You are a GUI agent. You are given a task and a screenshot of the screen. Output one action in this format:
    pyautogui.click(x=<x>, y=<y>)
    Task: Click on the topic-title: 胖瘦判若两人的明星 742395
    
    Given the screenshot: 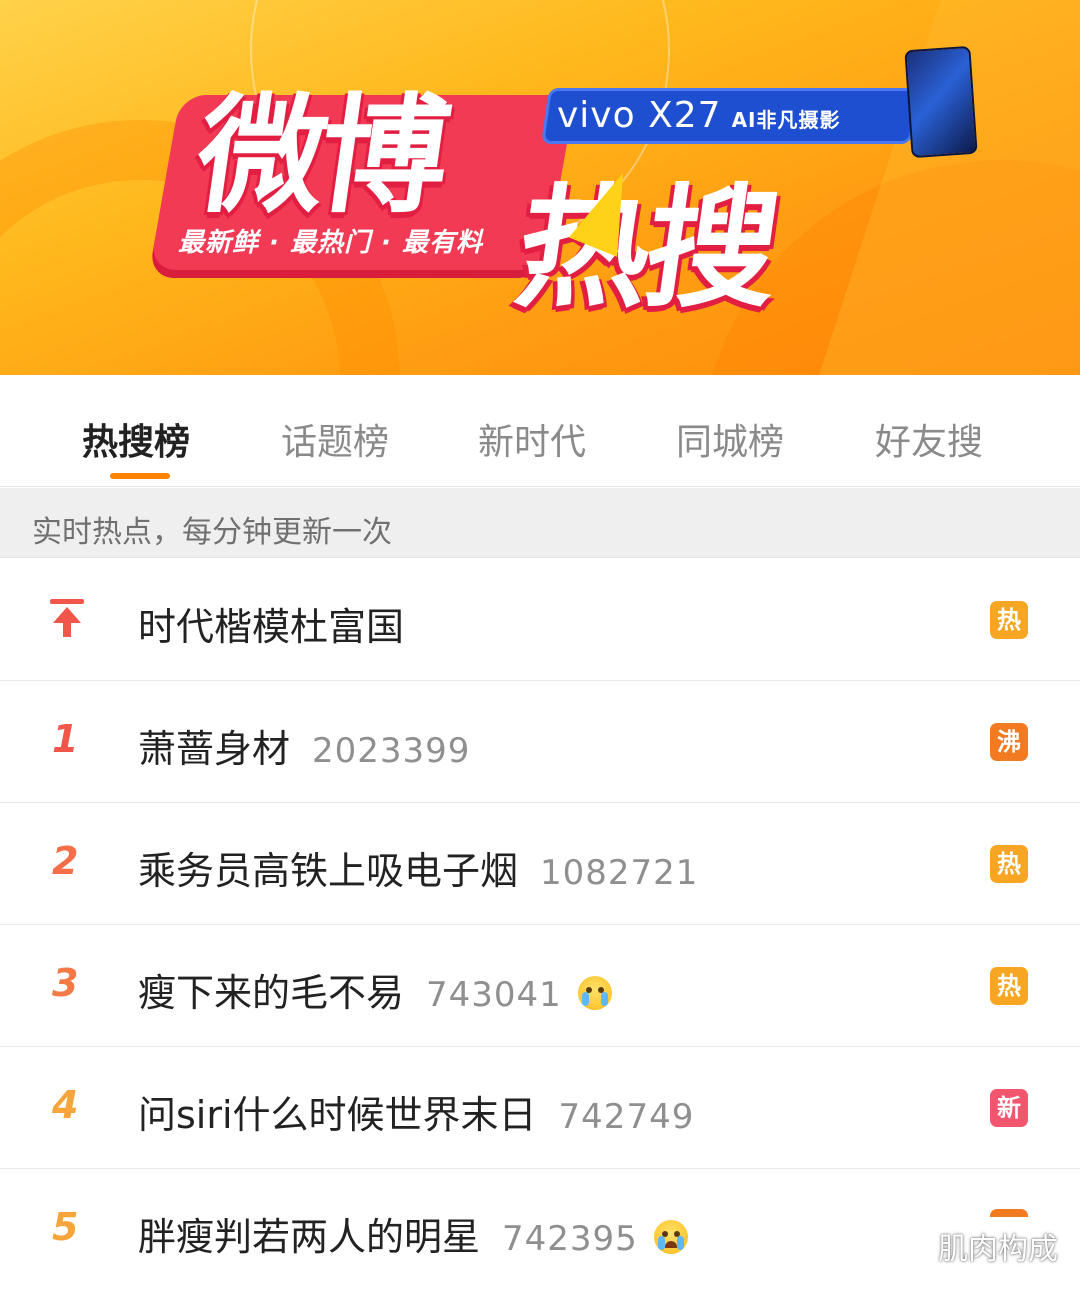 What is the action you would take?
    pyautogui.click(x=413, y=1233)
    